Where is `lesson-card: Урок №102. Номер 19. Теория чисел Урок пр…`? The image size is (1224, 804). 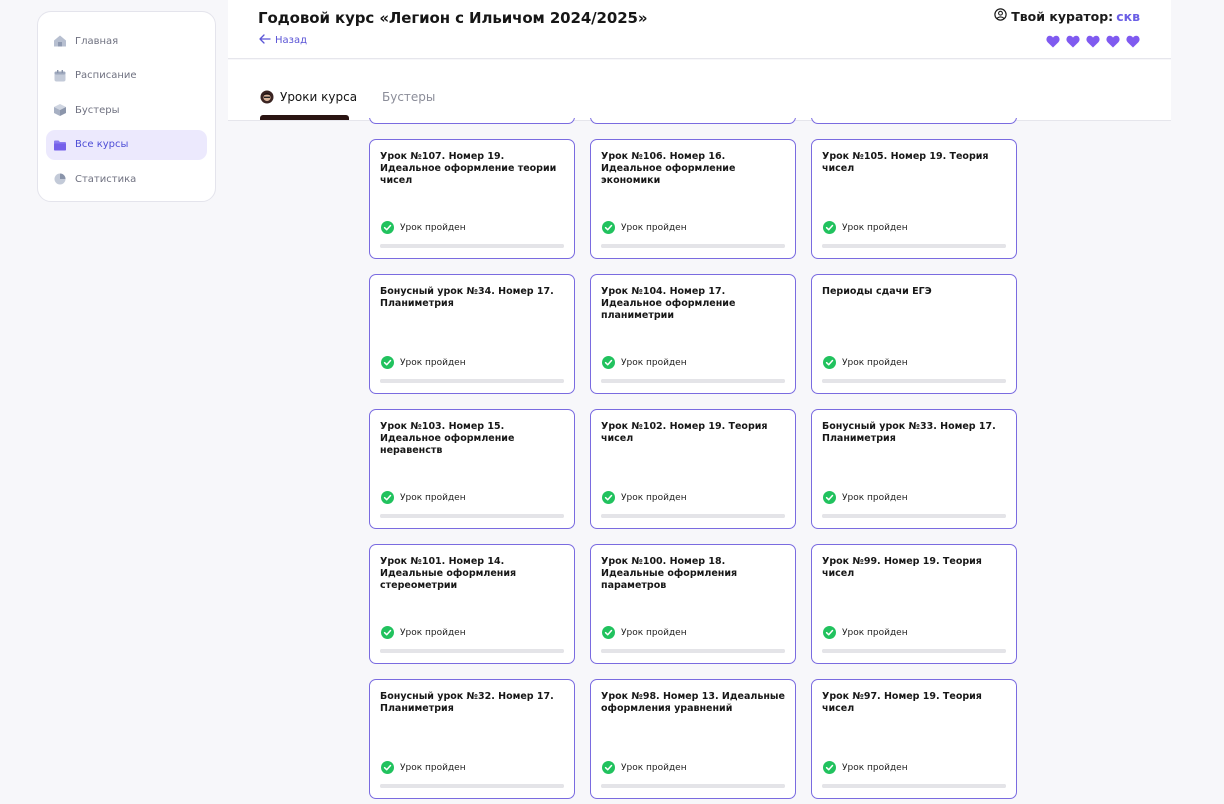
lesson-card: Урок №102. Номер 19. Теория чисел Урок пр… is located at coordinates (693, 469).